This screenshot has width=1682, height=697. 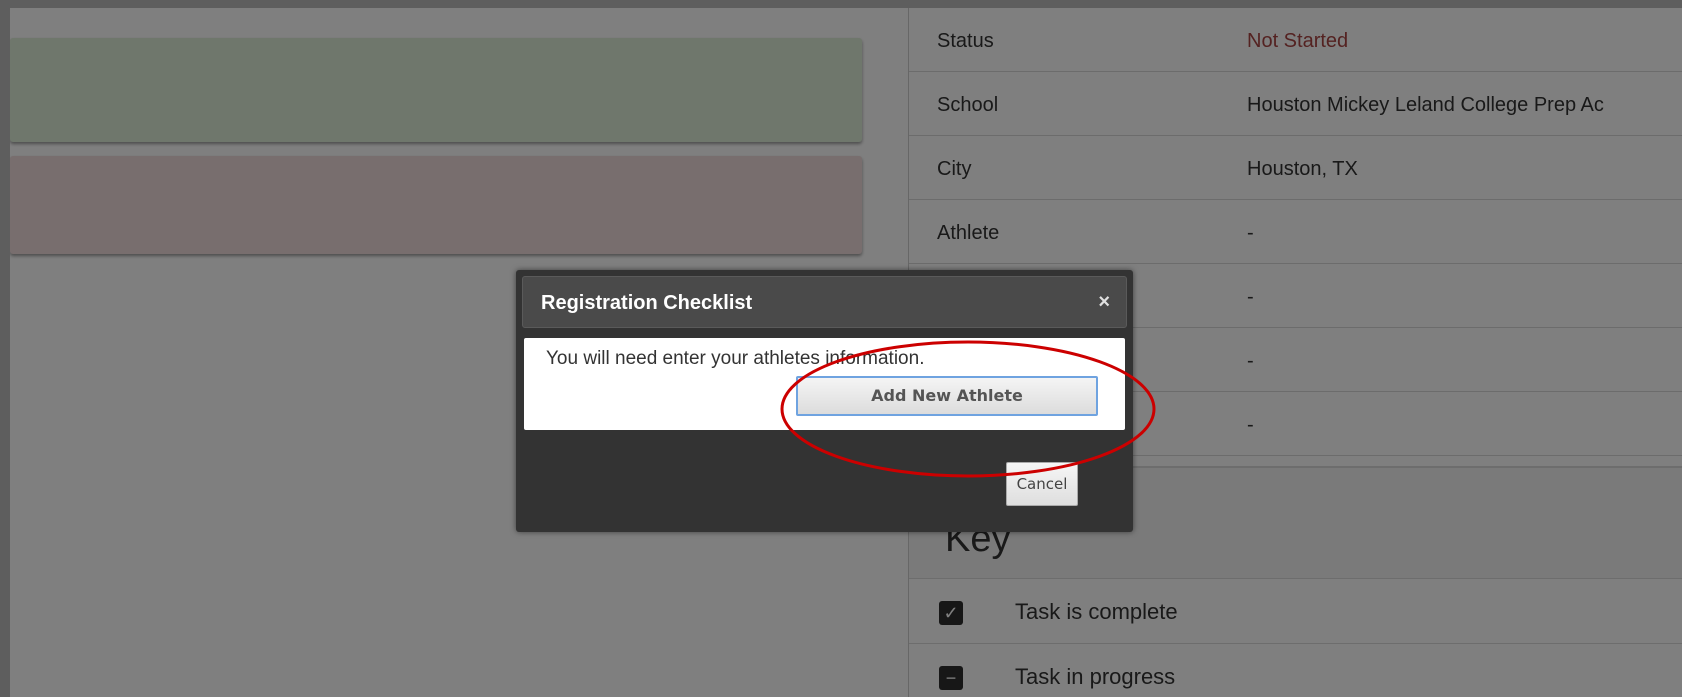 I want to click on close-icon: ×, so click(x=1104, y=302).